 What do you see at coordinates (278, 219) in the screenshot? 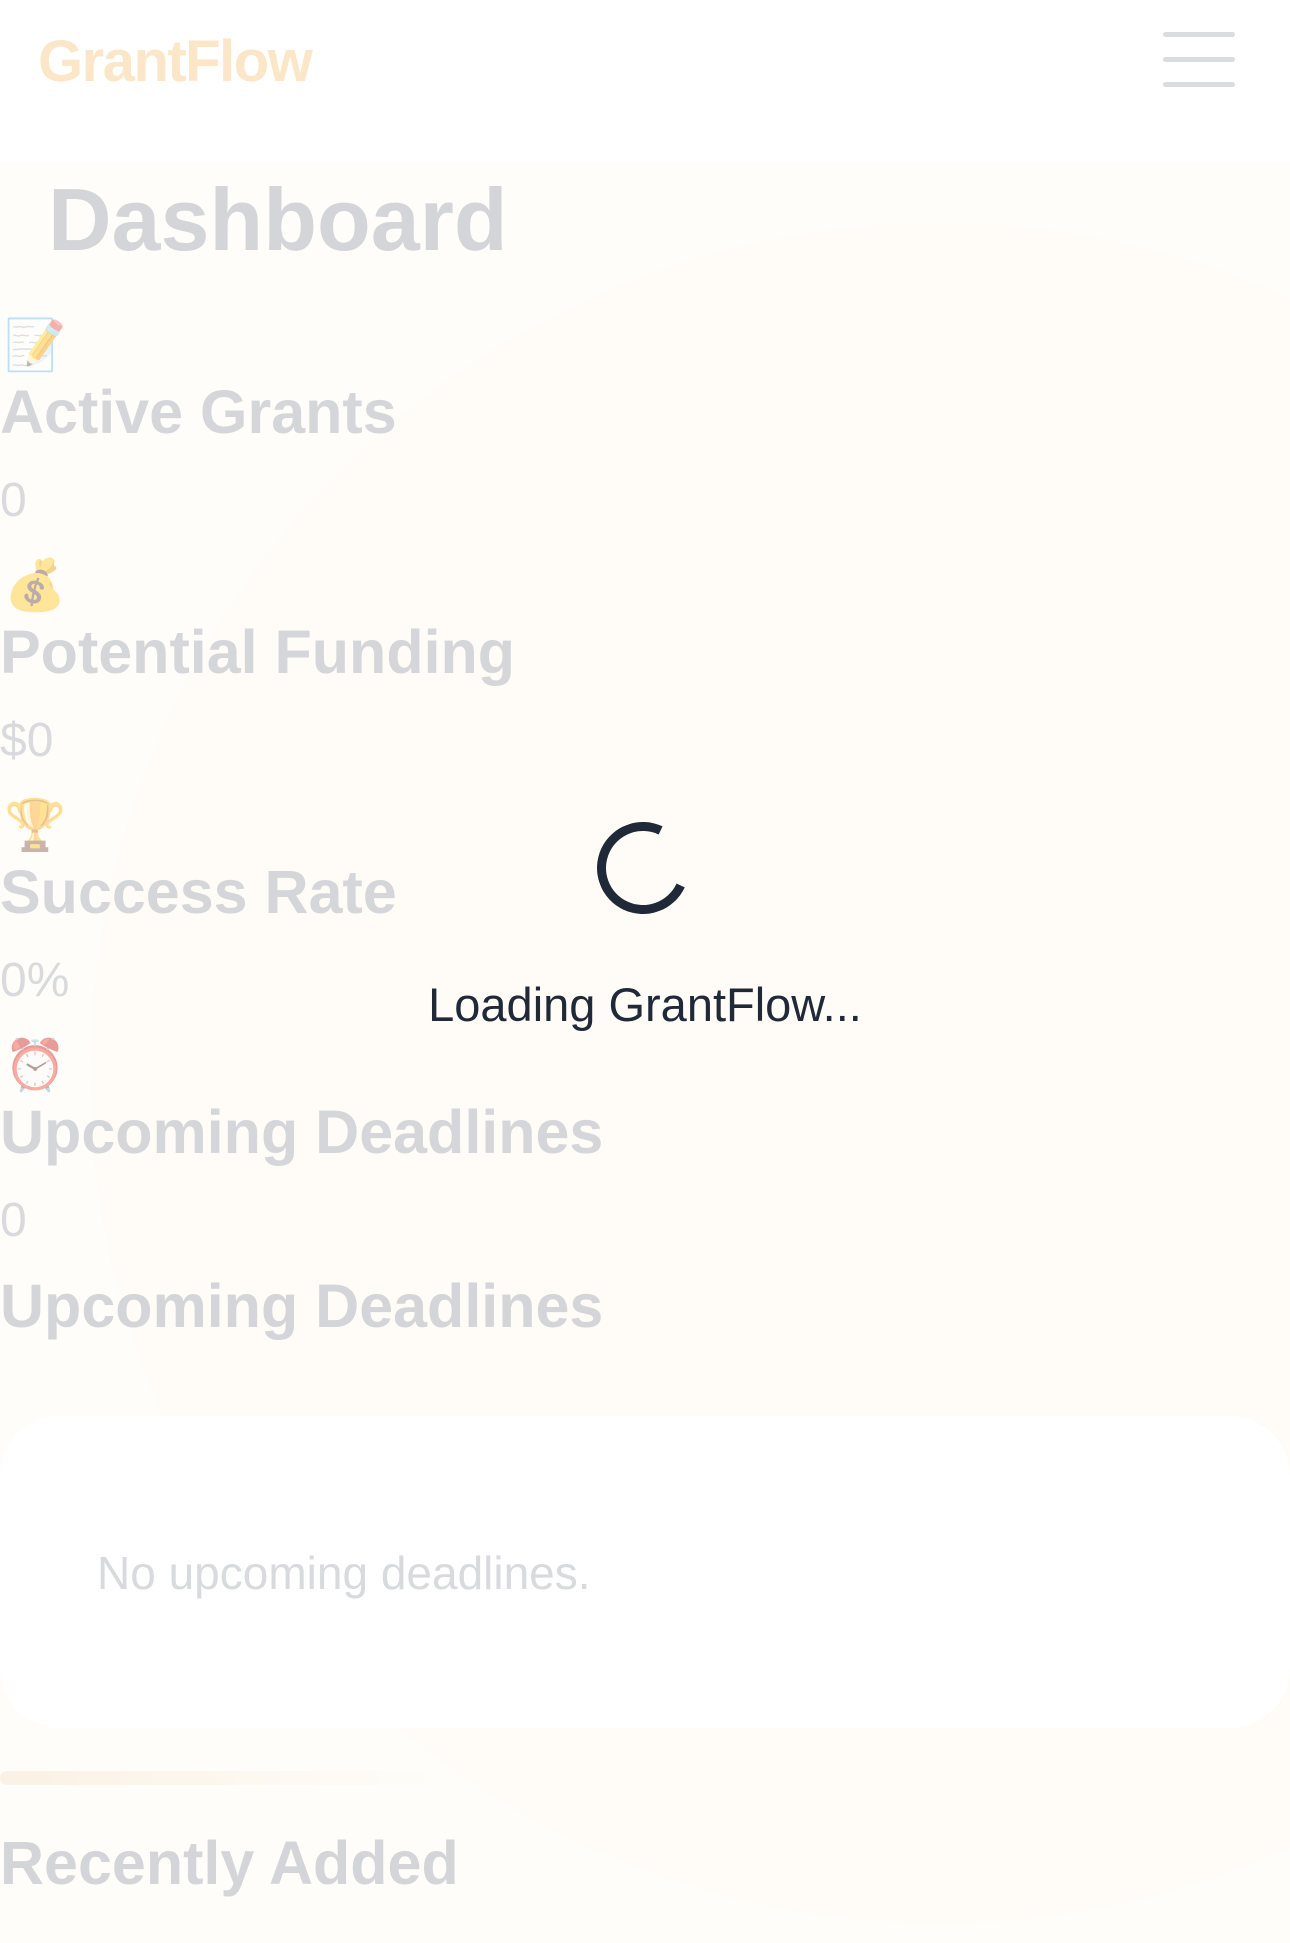
I see `page-title: Dashboard` at bounding box center [278, 219].